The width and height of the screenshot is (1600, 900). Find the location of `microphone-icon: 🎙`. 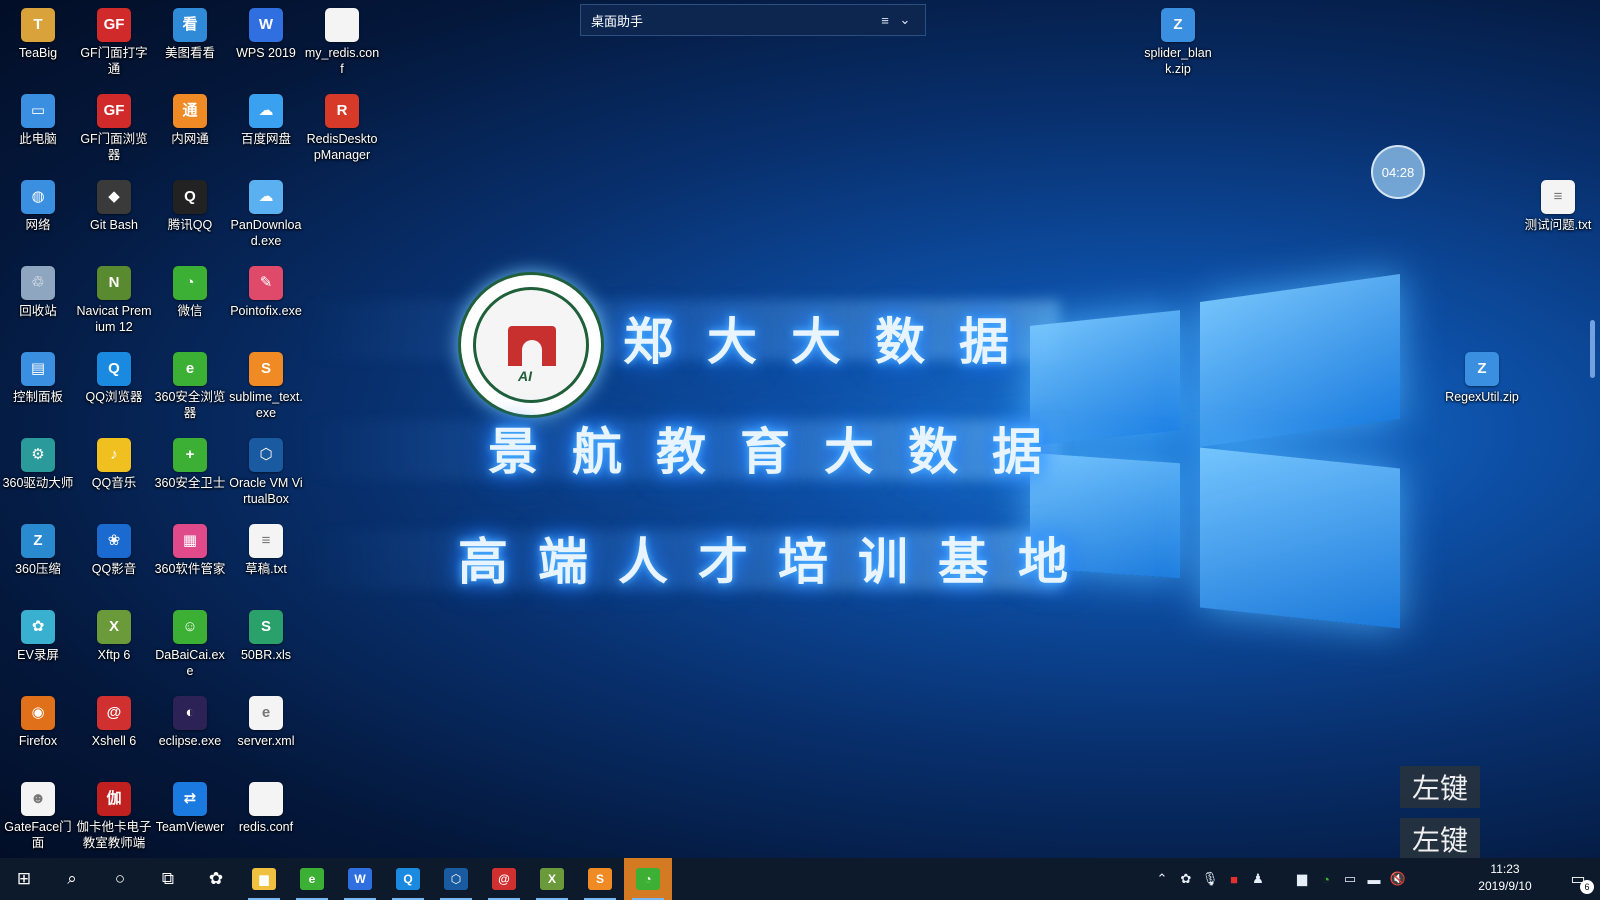

microphone-icon: 🎙 is located at coordinates (1210, 879).